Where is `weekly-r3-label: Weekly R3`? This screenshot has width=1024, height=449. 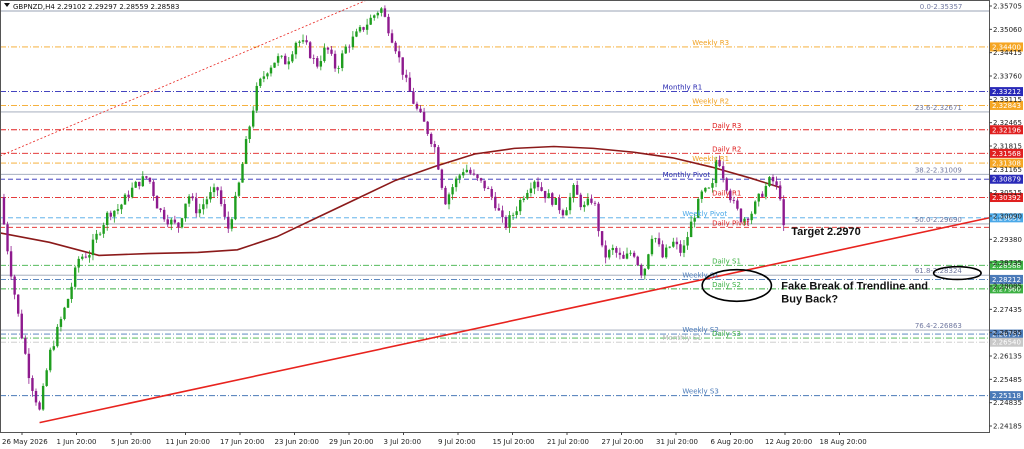
weekly-r3-label: Weekly R3 is located at coordinates (710, 43).